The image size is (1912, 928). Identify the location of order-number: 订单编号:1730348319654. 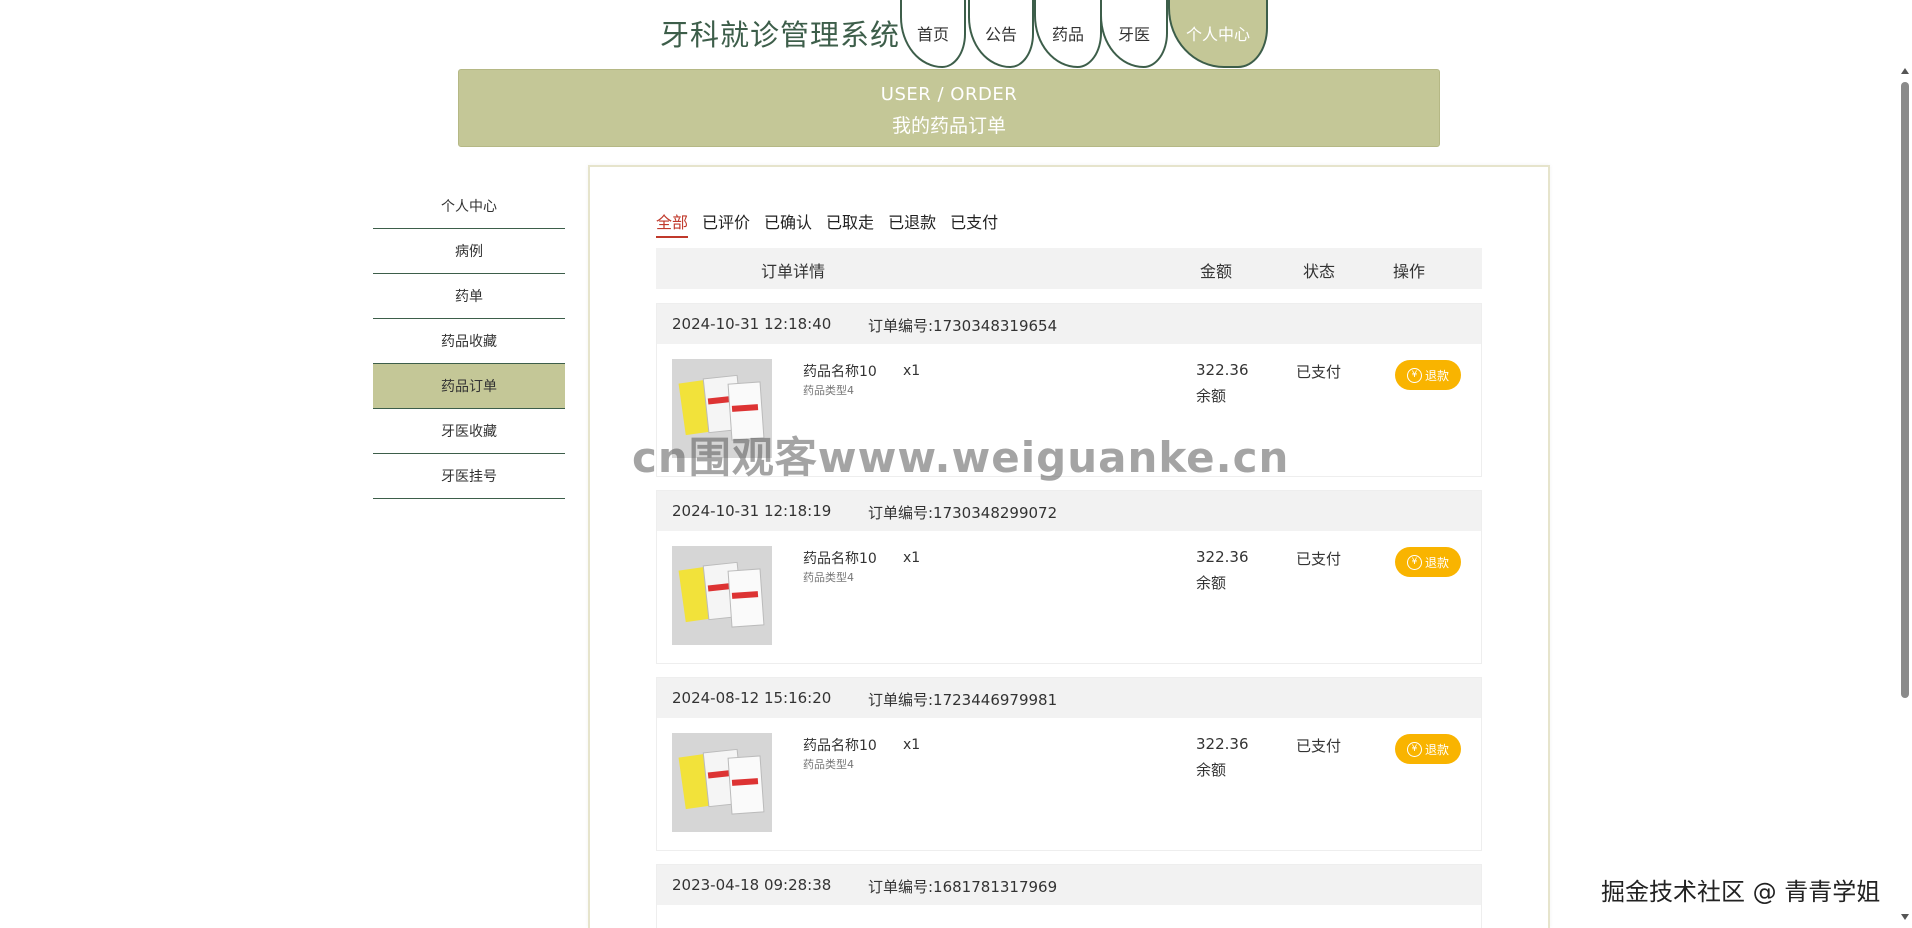
(963, 326).